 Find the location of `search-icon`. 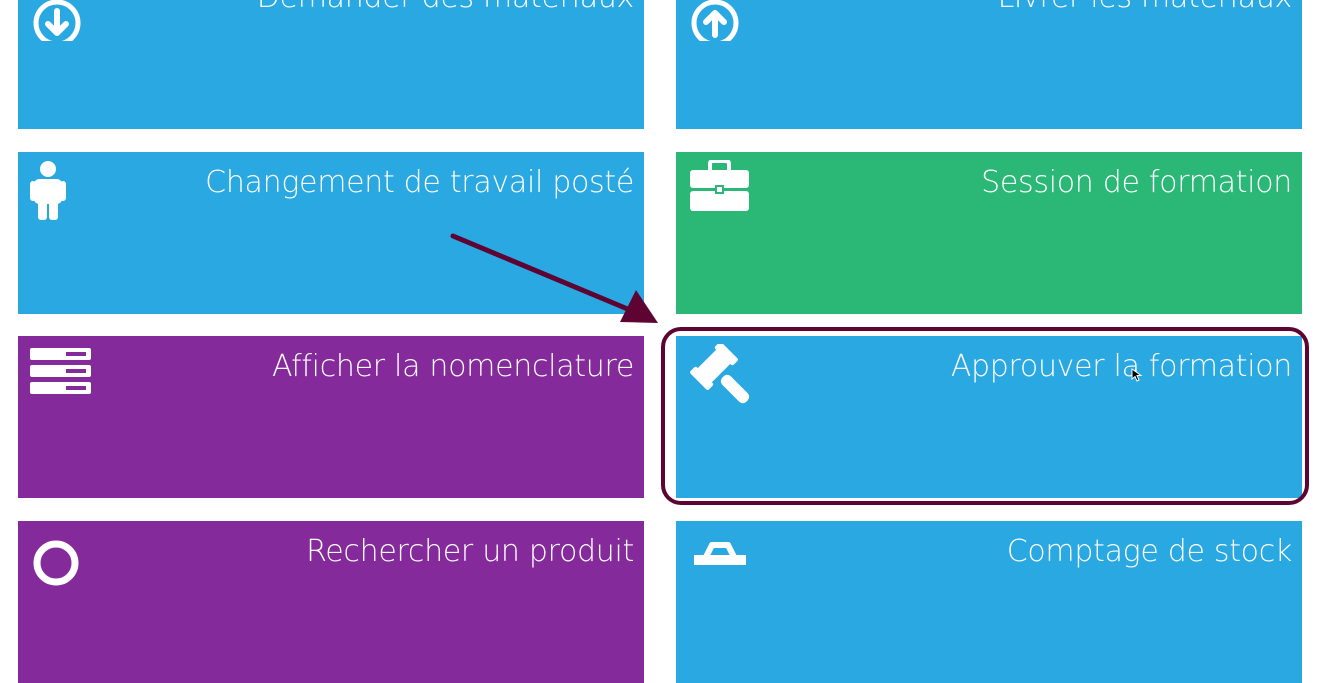

search-icon is located at coordinates (62, 563).